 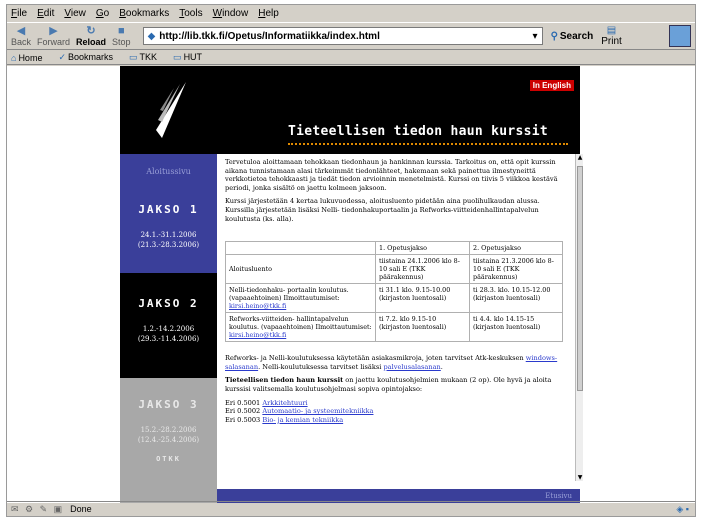 I want to click on list-item: Eri 0.5001 Arkkitehtuuri, so click(x=266, y=402).